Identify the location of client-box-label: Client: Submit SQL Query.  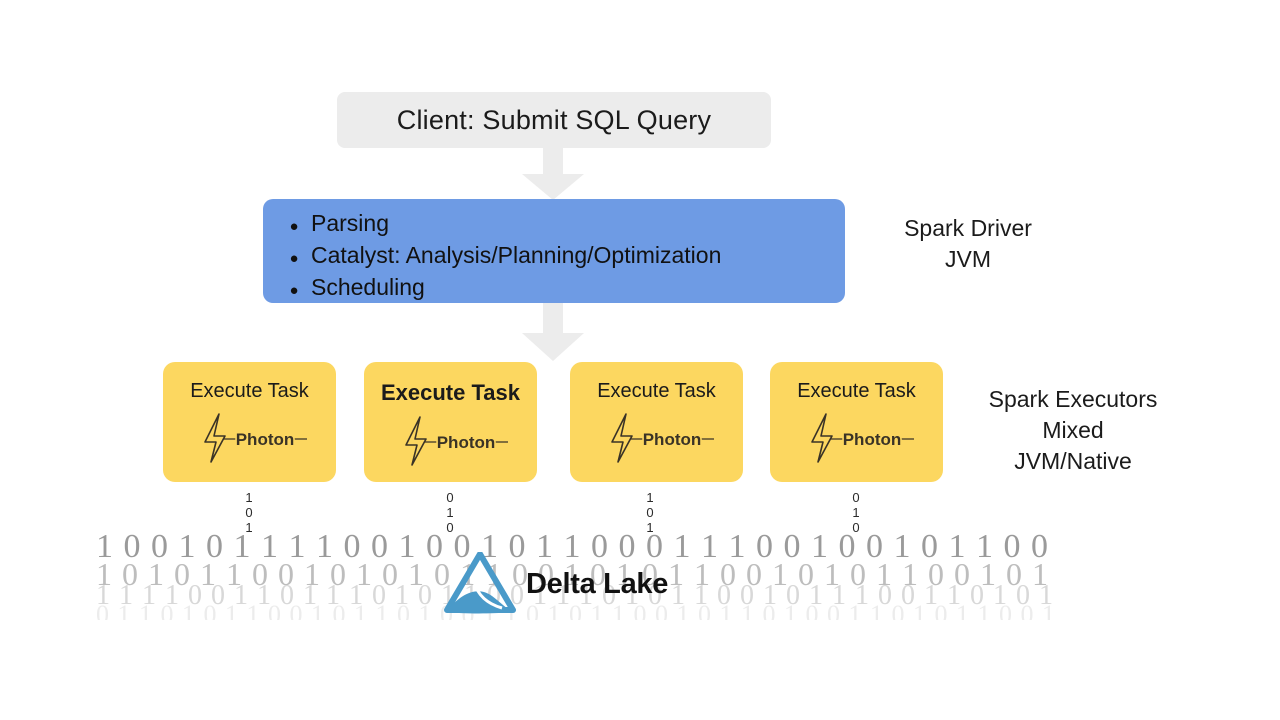
(554, 119).